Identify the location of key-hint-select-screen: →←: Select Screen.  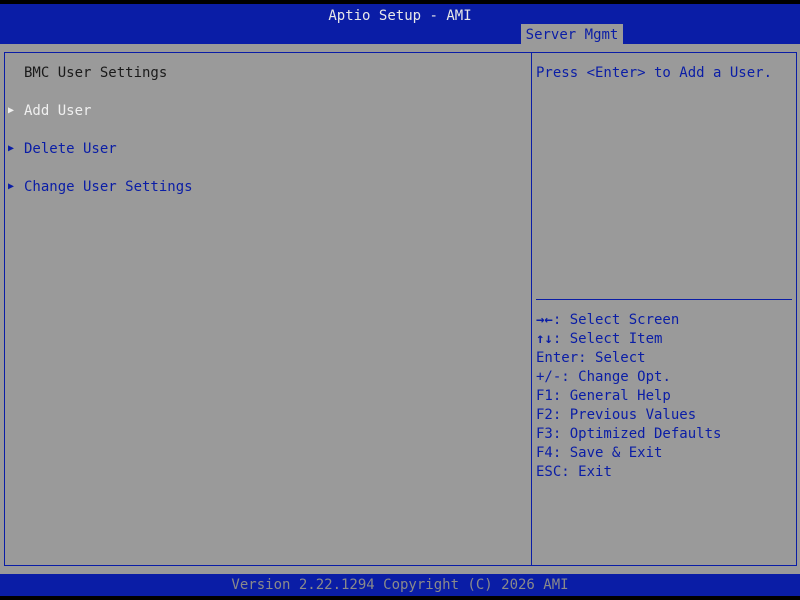
(608, 320).